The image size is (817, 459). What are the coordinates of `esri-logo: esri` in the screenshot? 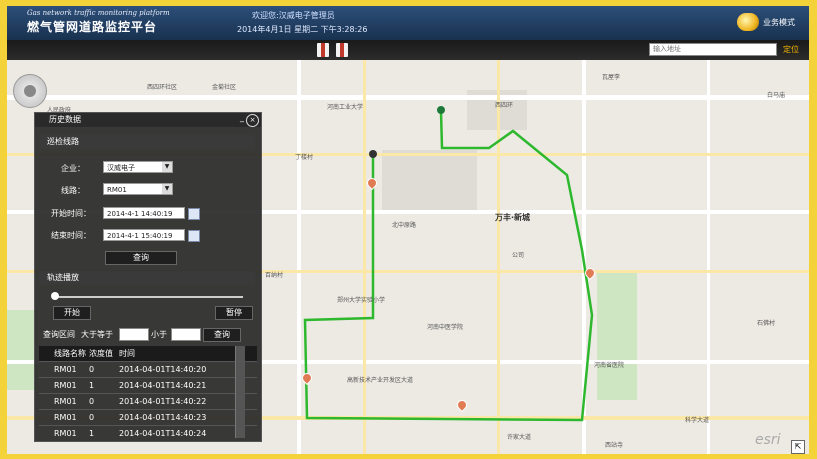 It's located at (768, 440).